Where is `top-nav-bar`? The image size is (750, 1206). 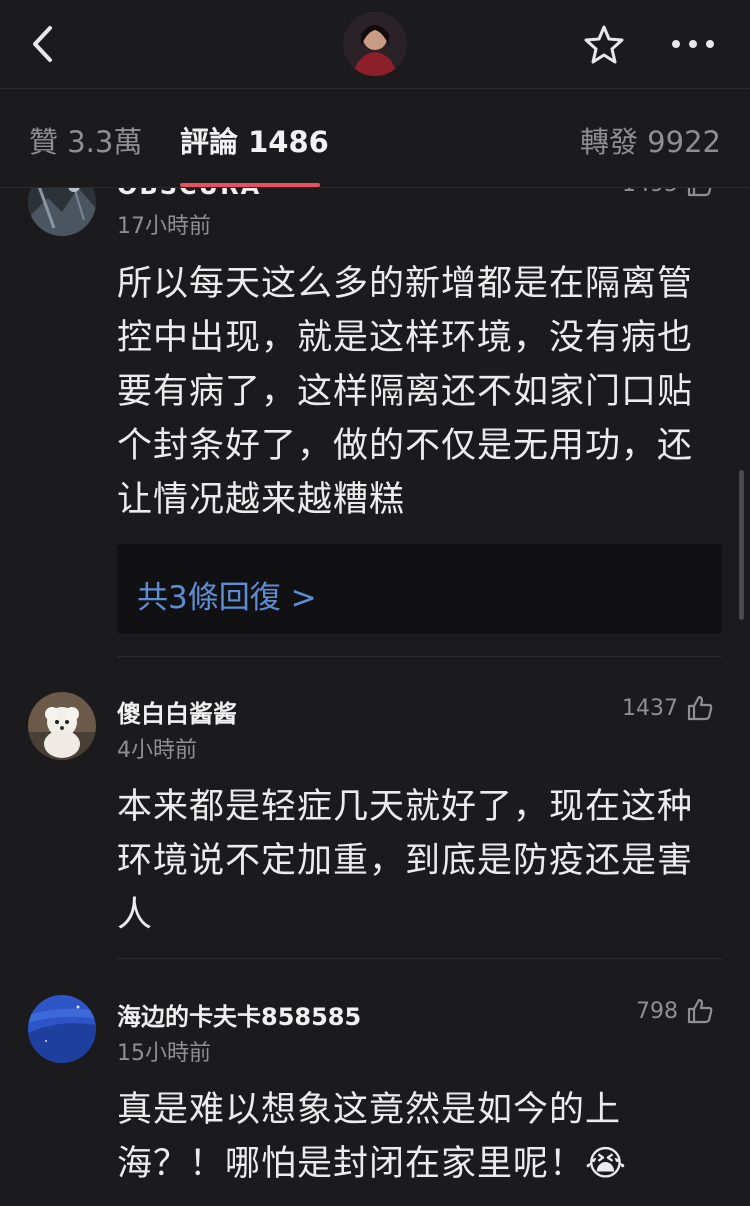 top-nav-bar is located at coordinates (375, 44).